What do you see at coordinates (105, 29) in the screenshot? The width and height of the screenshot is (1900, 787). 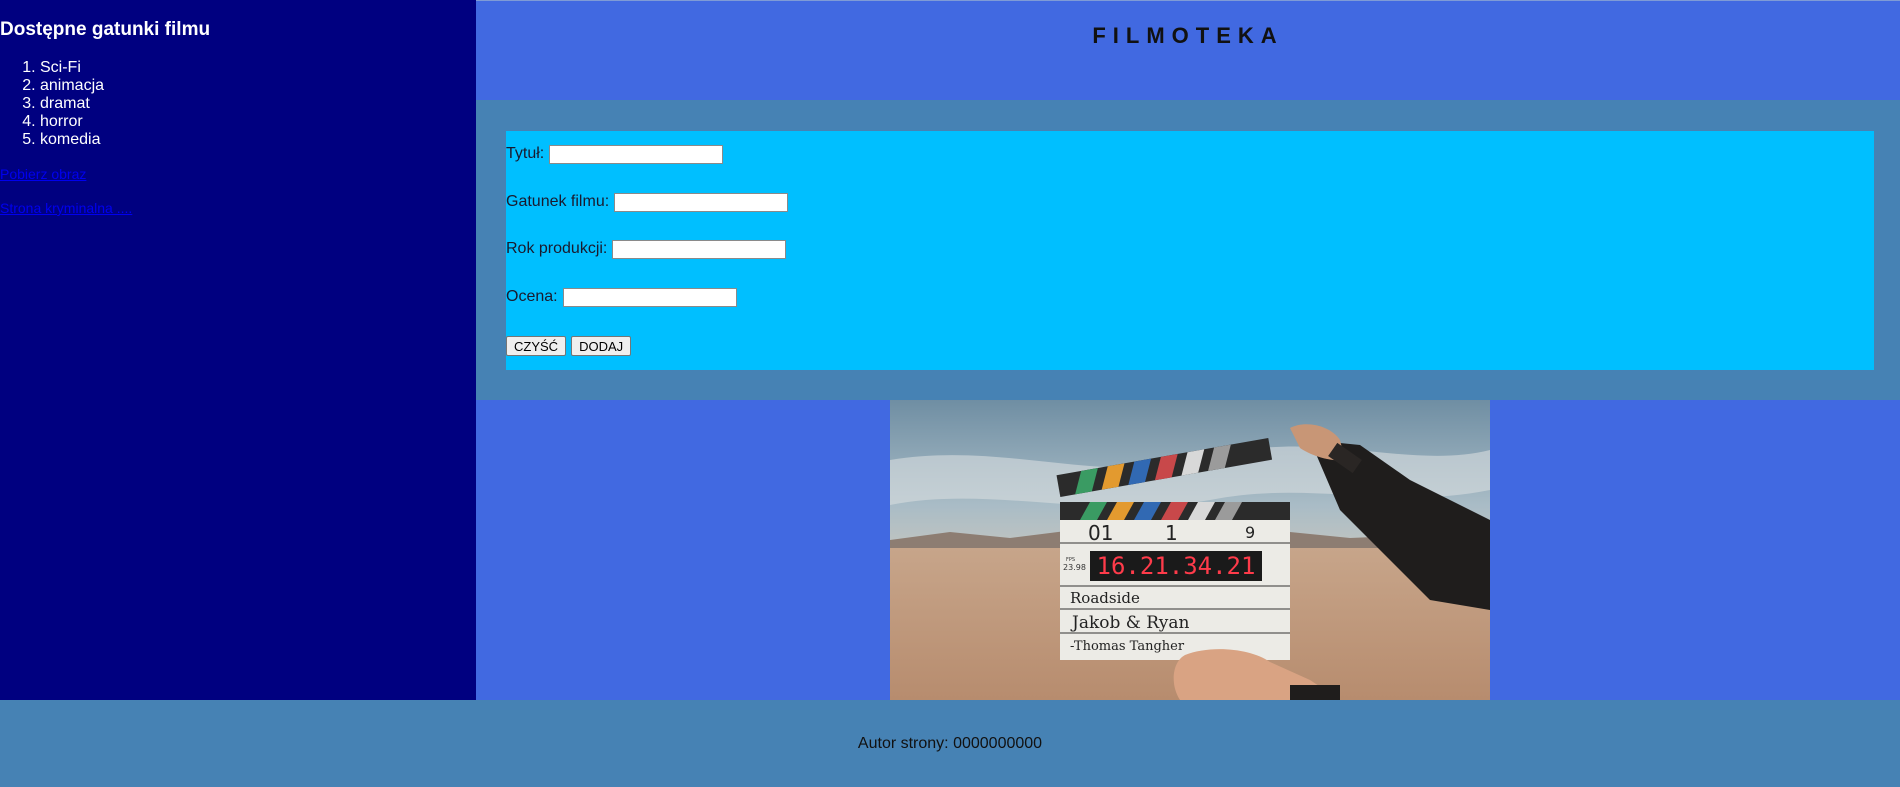 I see `sidebar-heading: Dostępne gatunki filmu` at bounding box center [105, 29].